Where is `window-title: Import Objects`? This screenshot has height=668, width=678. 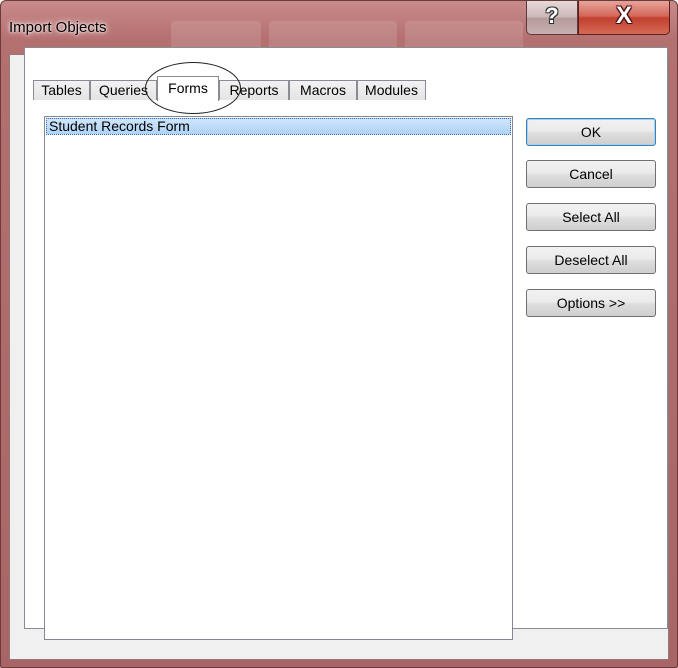
window-title: Import Objects is located at coordinates (58, 27).